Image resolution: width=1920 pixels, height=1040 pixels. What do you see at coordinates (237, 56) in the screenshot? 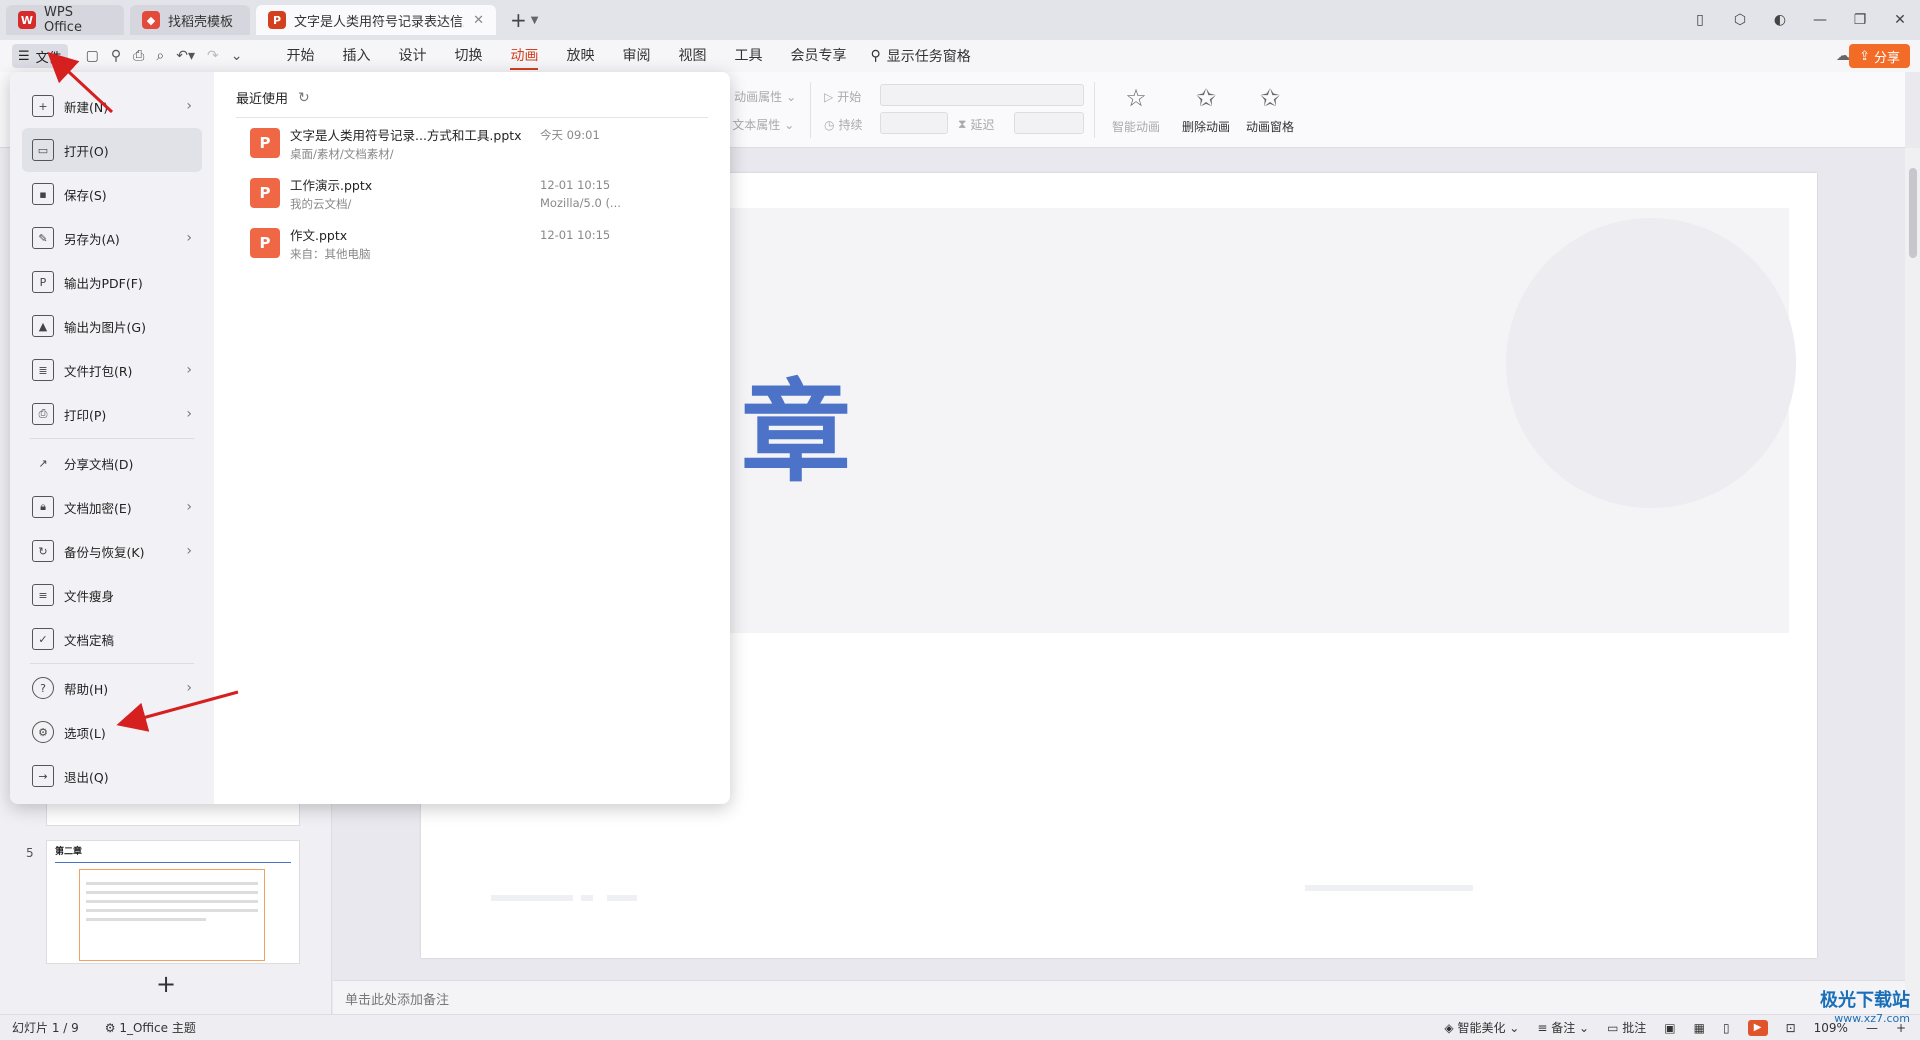
I see `more-chevron-icon: ⌄` at bounding box center [237, 56].